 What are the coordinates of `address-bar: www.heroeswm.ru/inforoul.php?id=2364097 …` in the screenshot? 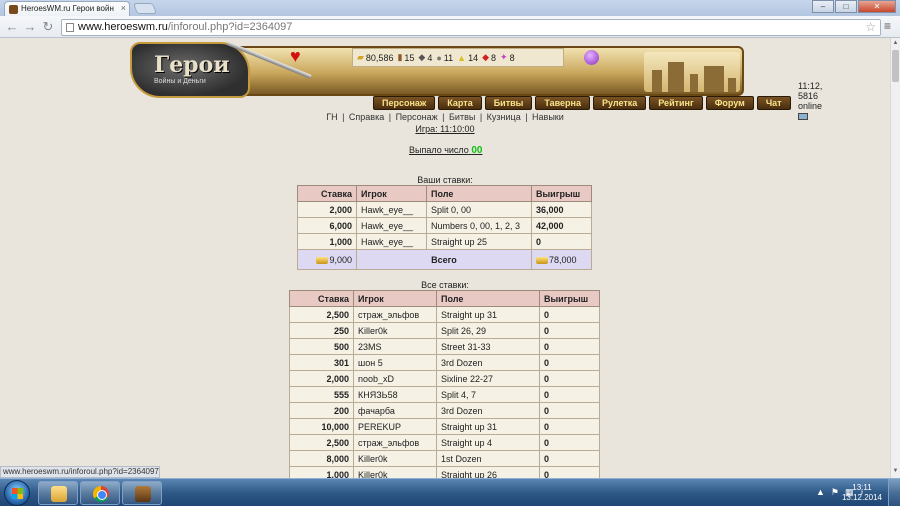 It's located at (471, 27).